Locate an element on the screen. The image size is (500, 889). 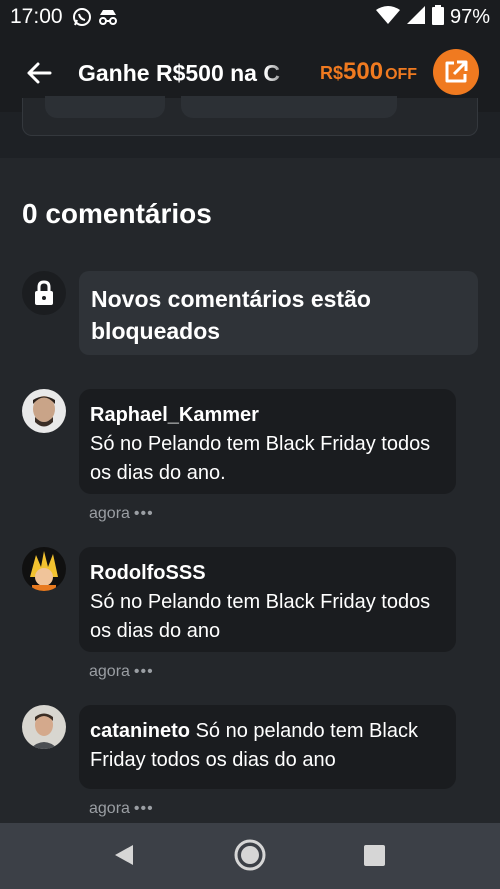
nav-back-icon is located at coordinates (124, 857).